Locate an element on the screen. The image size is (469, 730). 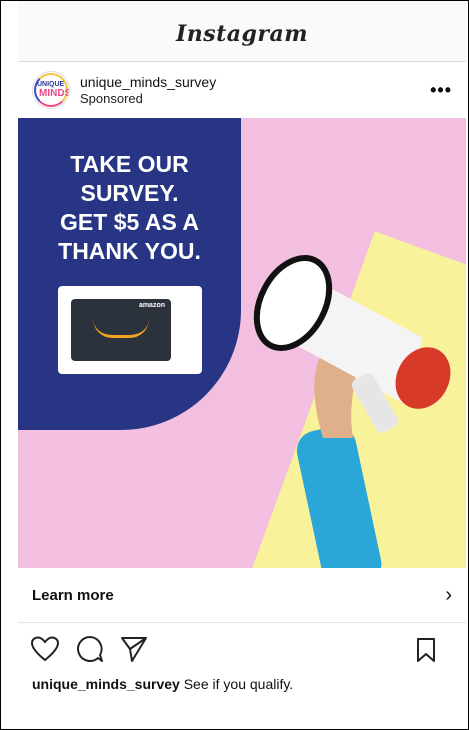
ad-headline-line-2: SURVEY. is located at coordinates (129, 193).